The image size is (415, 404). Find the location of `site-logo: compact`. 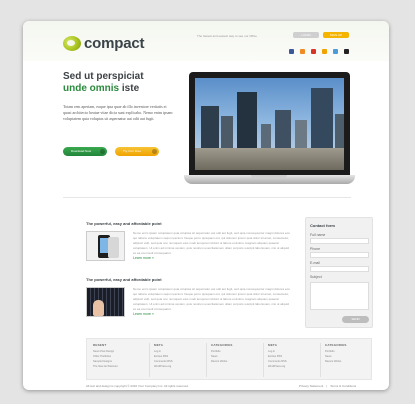

site-logo: compact is located at coordinates (103, 43).